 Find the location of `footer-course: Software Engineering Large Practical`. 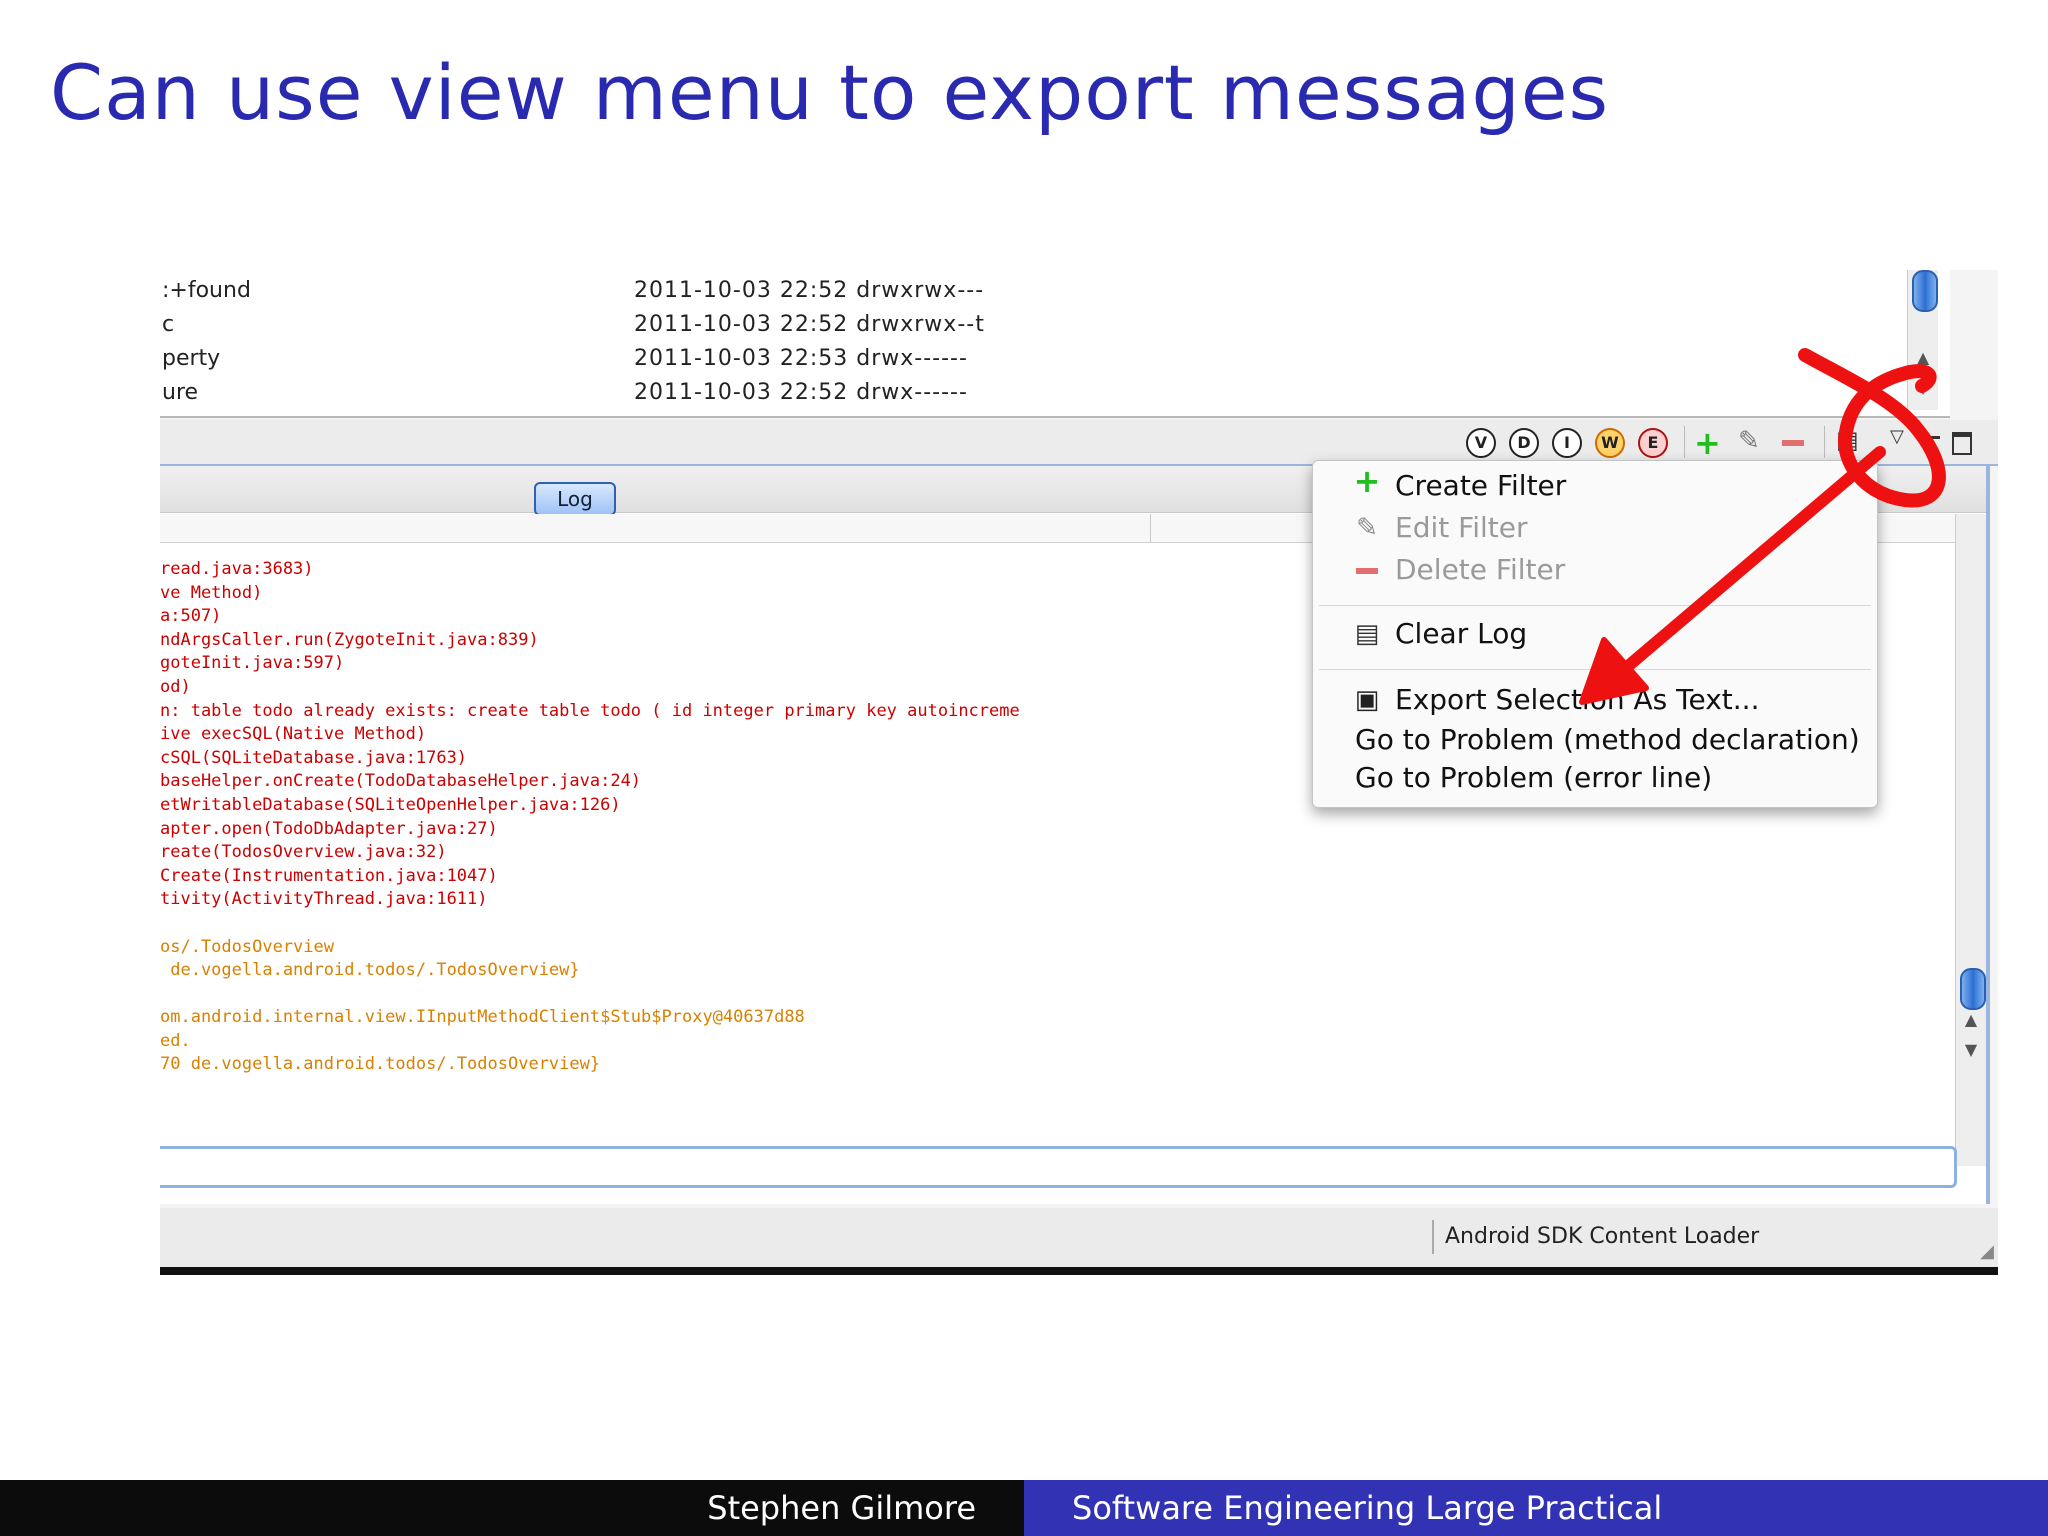

footer-course: Software Engineering Large Practical is located at coordinates (1536, 1508).